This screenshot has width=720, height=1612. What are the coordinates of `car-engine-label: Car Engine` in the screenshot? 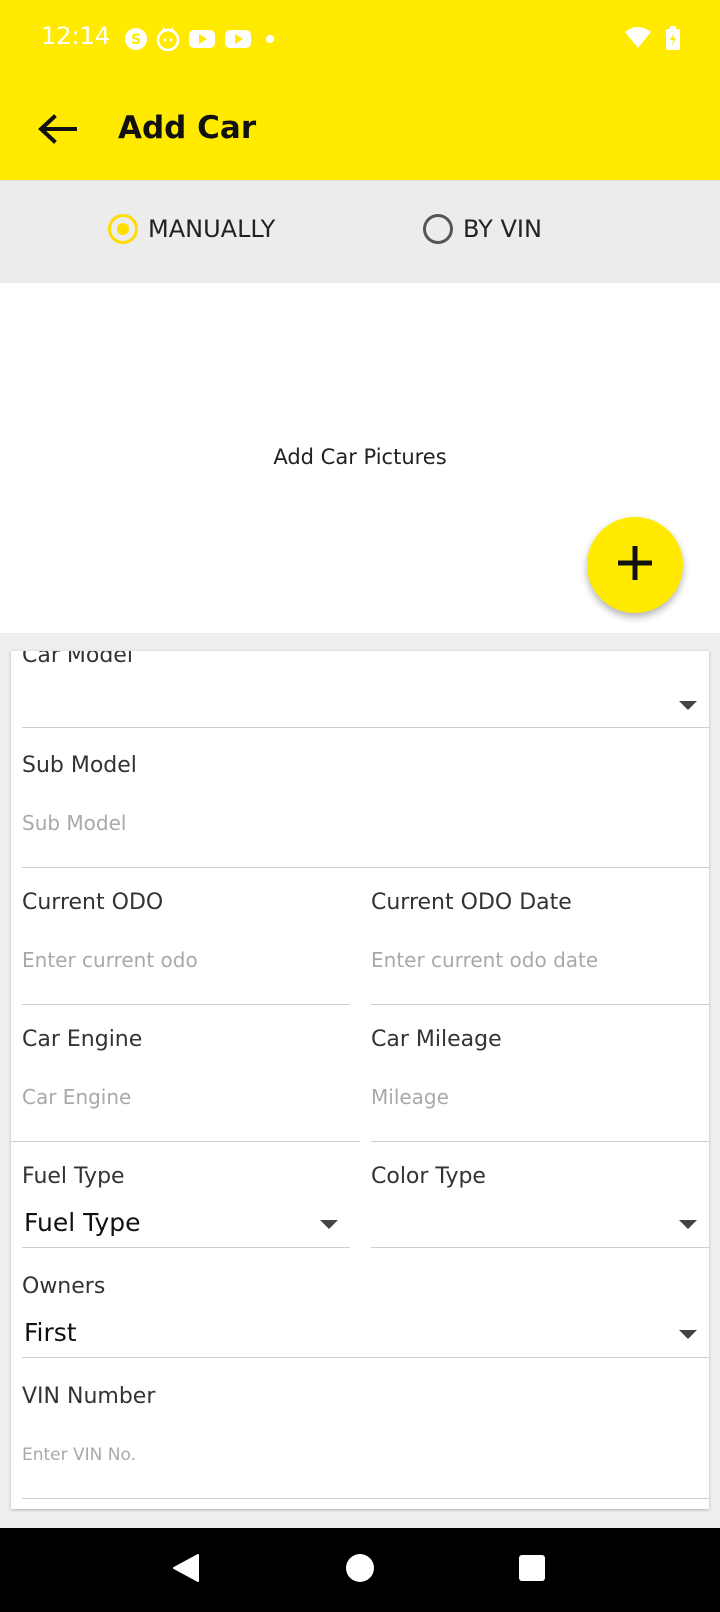 It's located at (82, 1039).